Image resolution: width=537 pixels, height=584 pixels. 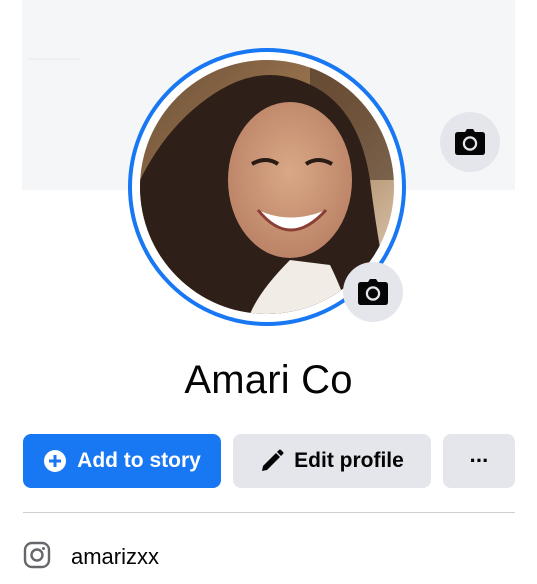 I want to click on cover-camera-button, so click(x=470, y=142).